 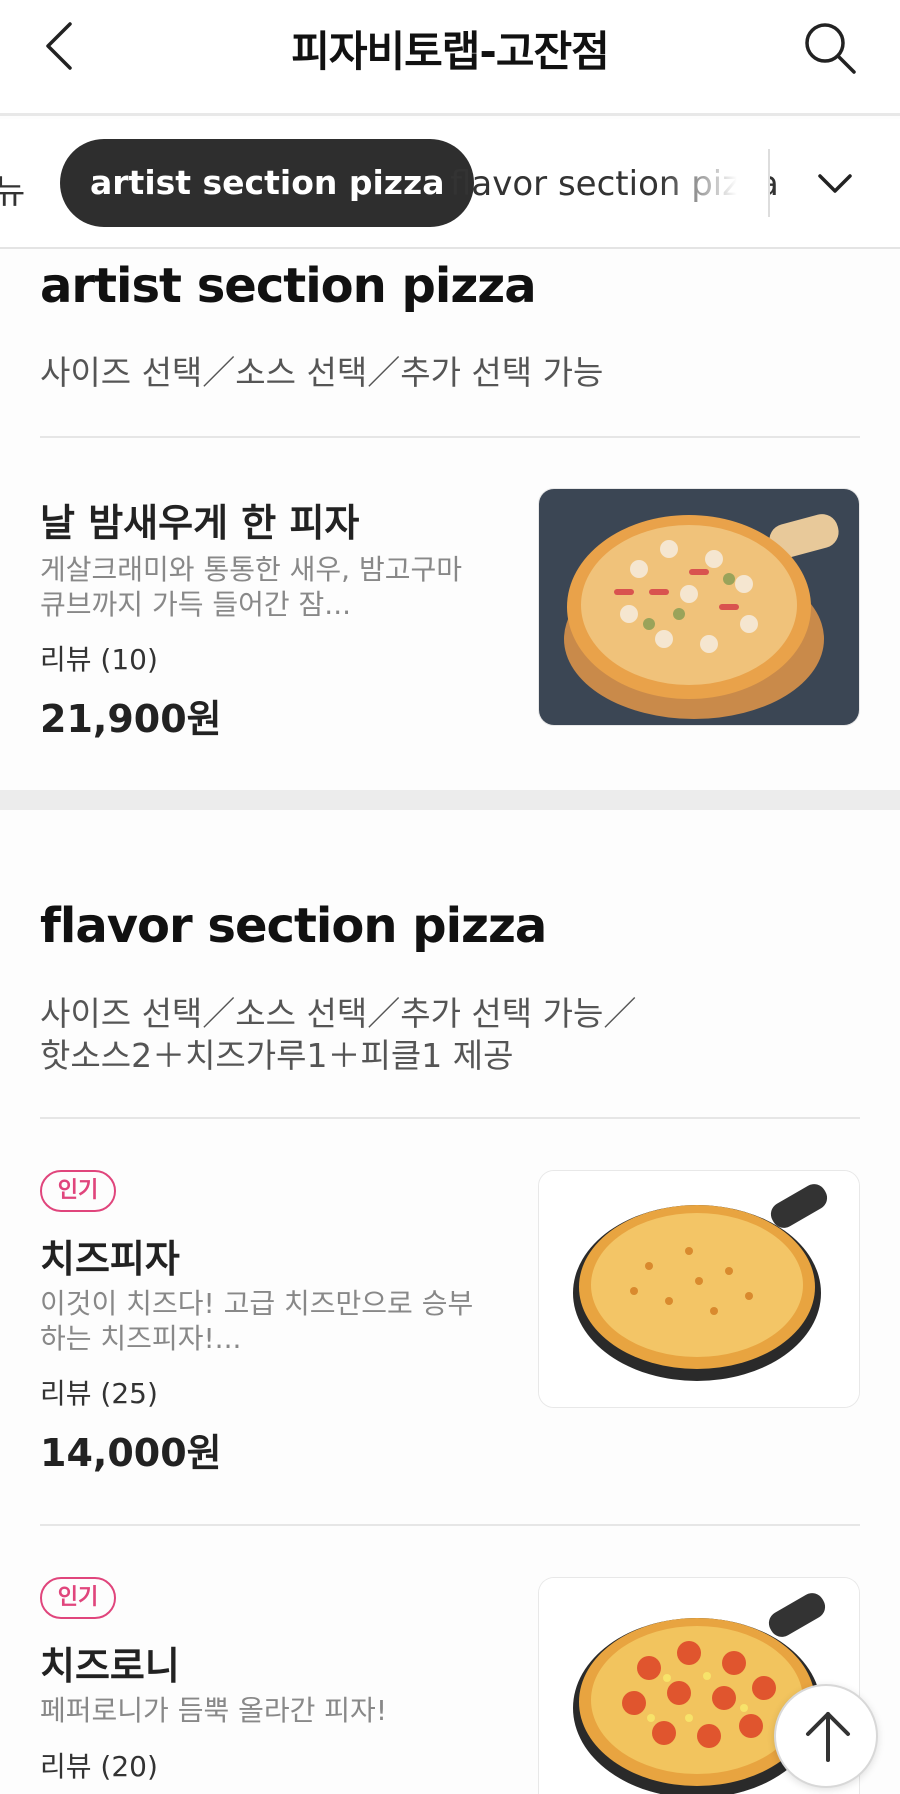 What do you see at coordinates (769, 183) in the screenshot?
I see `tab-divider` at bounding box center [769, 183].